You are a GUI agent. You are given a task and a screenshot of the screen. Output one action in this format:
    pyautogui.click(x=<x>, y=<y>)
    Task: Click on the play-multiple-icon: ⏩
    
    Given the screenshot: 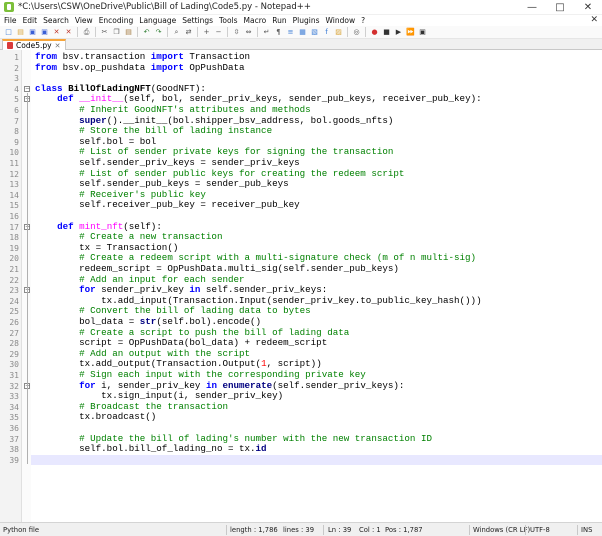 What is the action you would take?
    pyautogui.click(x=410, y=32)
    